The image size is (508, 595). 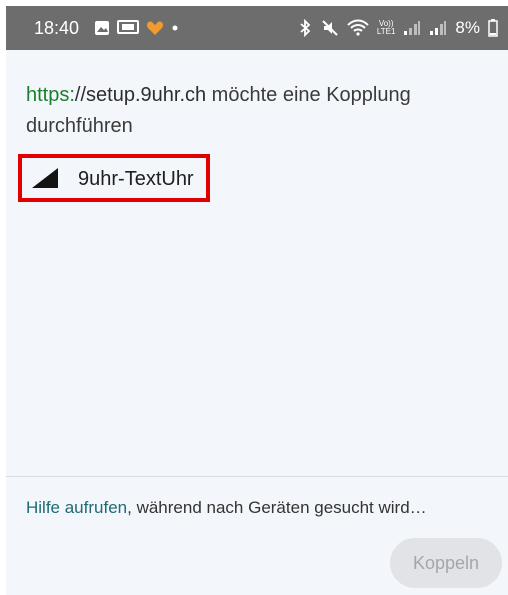 What do you see at coordinates (102, 28) in the screenshot?
I see `gallery-icon` at bounding box center [102, 28].